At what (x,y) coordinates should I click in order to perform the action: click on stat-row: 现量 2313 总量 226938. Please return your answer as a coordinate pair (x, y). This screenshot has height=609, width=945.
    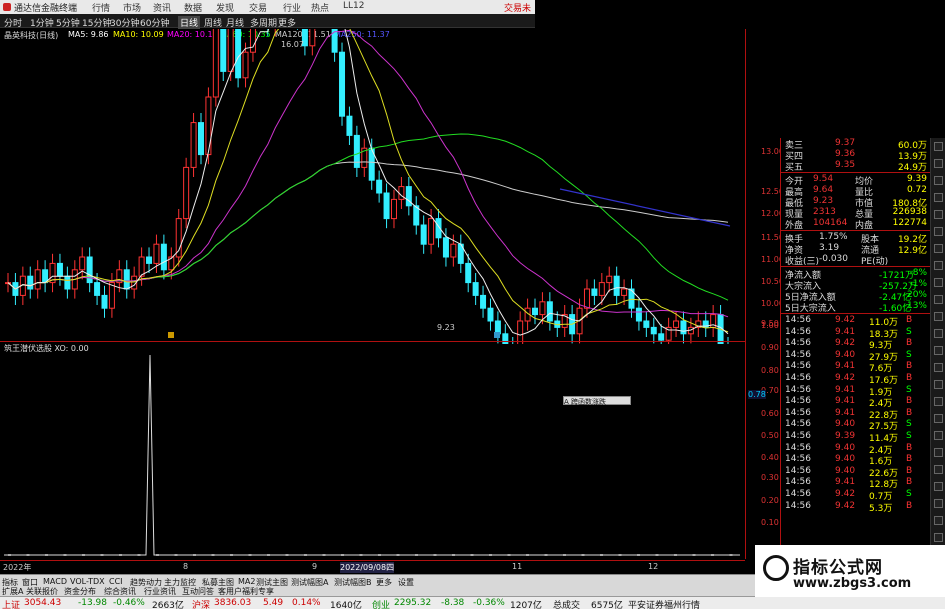
    Looking at the image, I should click on (856, 213).